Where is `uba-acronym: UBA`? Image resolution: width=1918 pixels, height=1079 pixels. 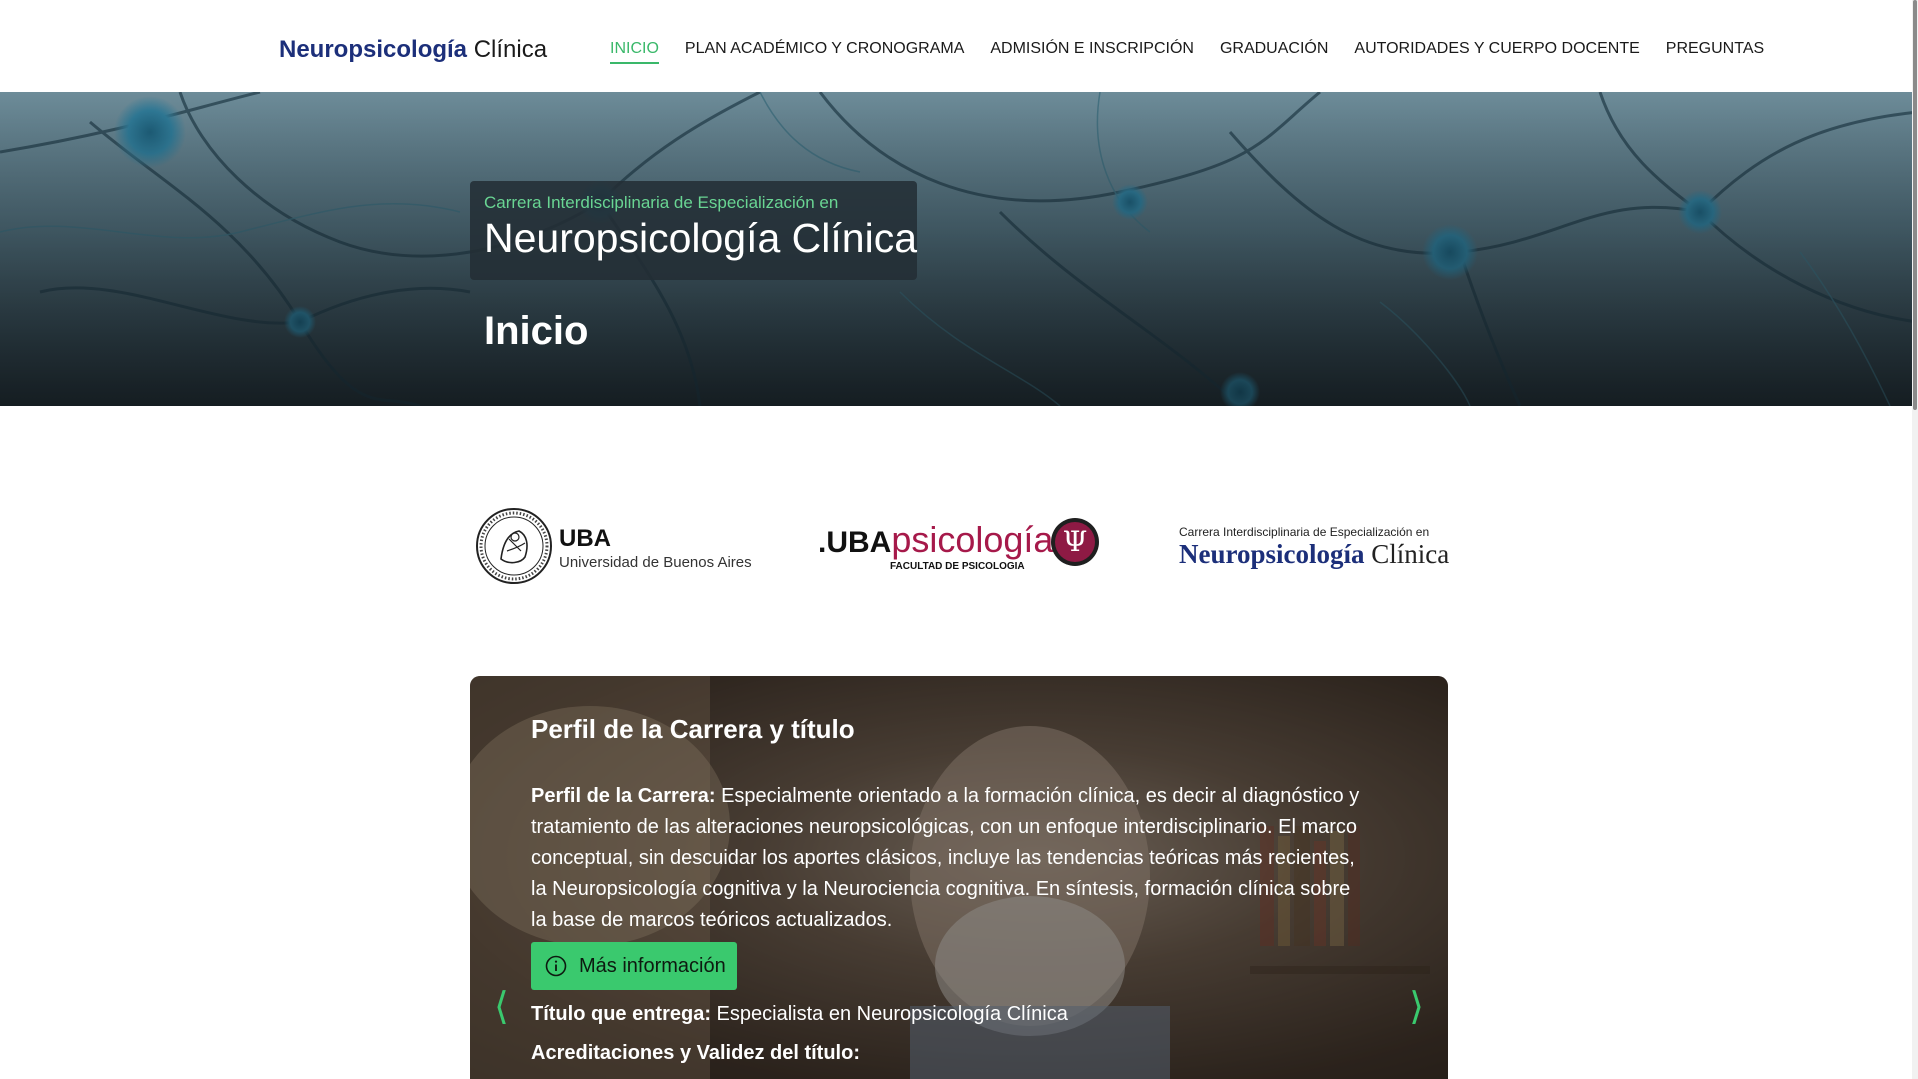
uba-acronym: UBA is located at coordinates (585, 538).